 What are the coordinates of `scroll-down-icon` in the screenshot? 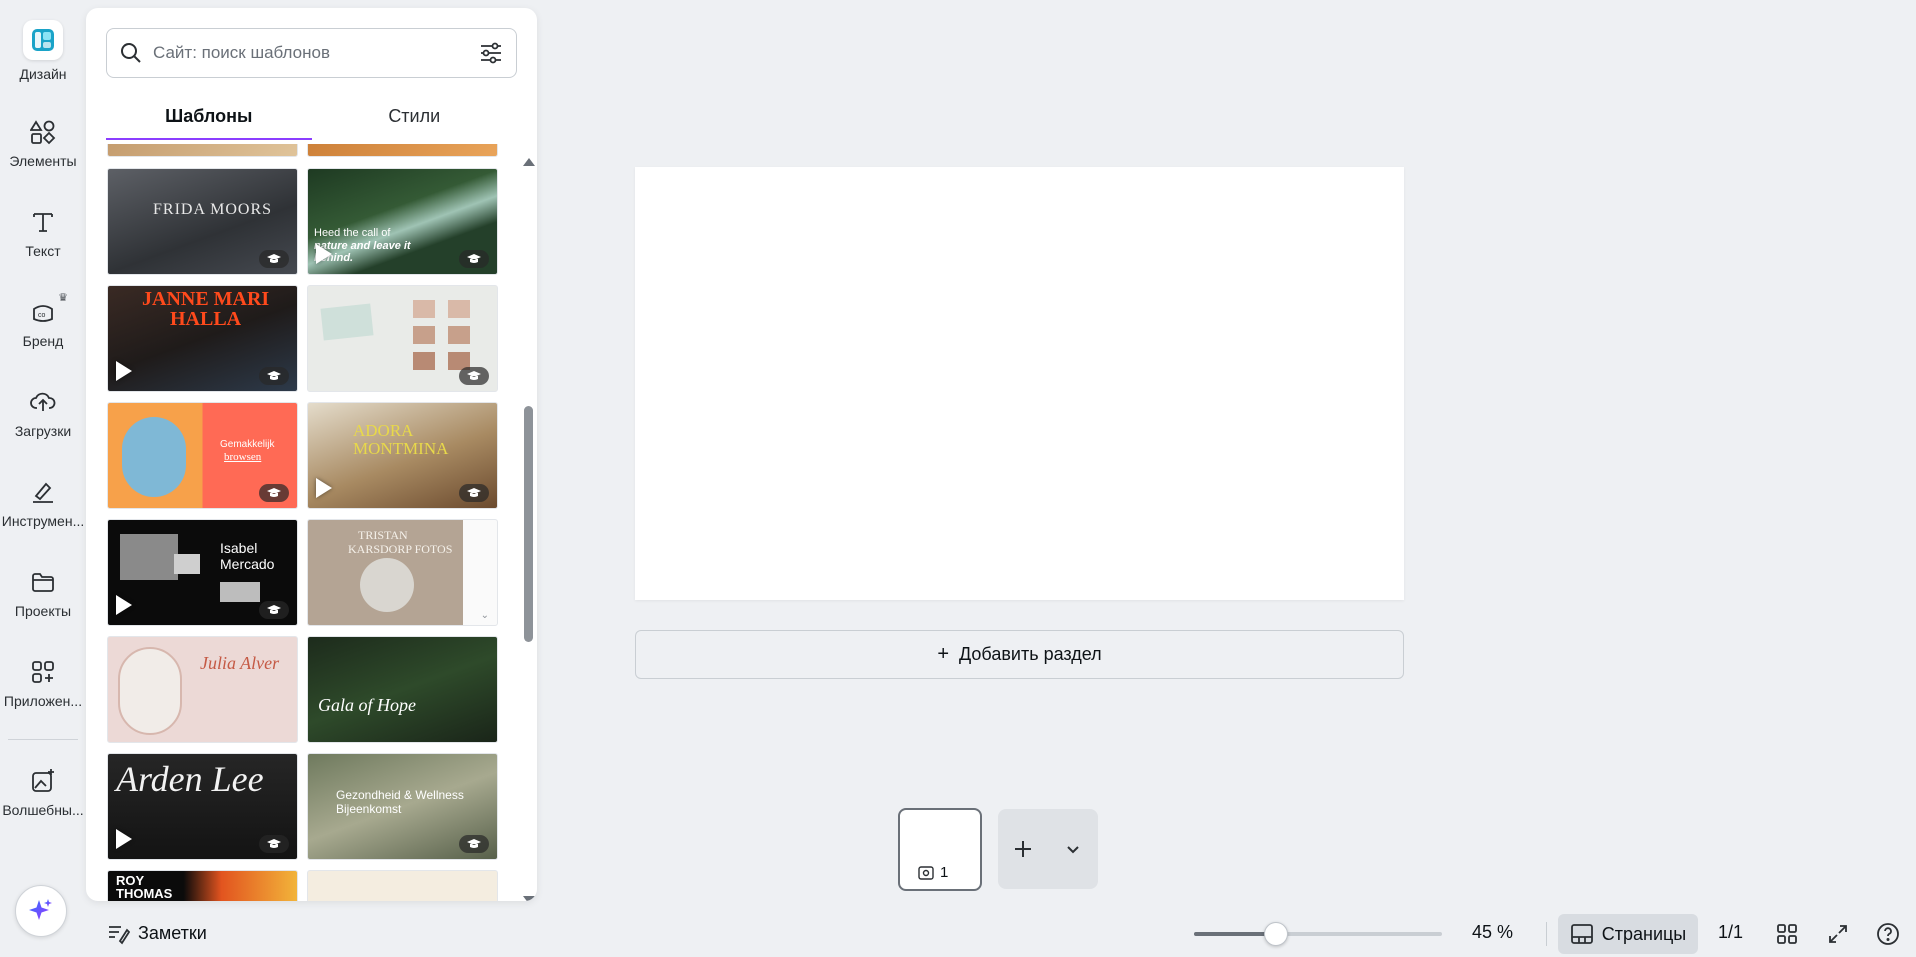 It's located at (529, 898).